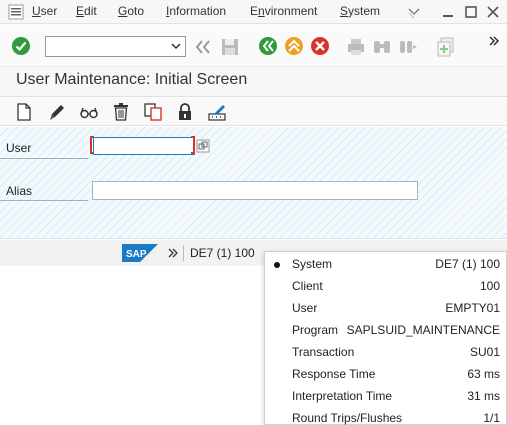 The height and width of the screenshot is (425, 507). Describe the element at coordinates (203, 47) in the screenshot. I see `double-chevron-left-icon` at that location.